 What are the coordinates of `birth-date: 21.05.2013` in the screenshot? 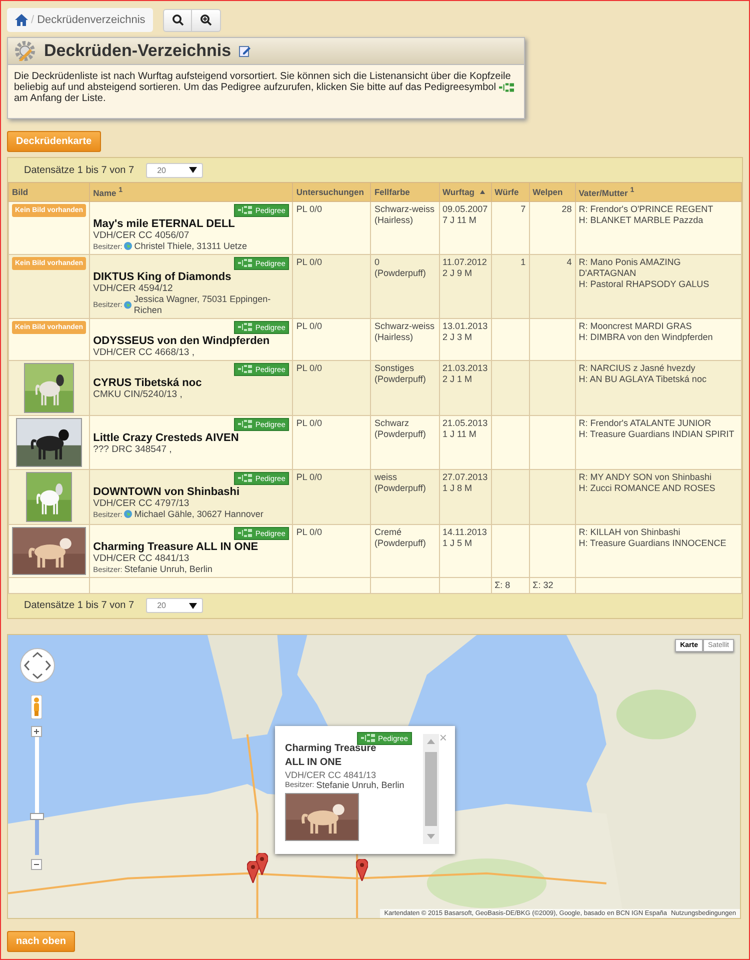 It's located at (465, 423).